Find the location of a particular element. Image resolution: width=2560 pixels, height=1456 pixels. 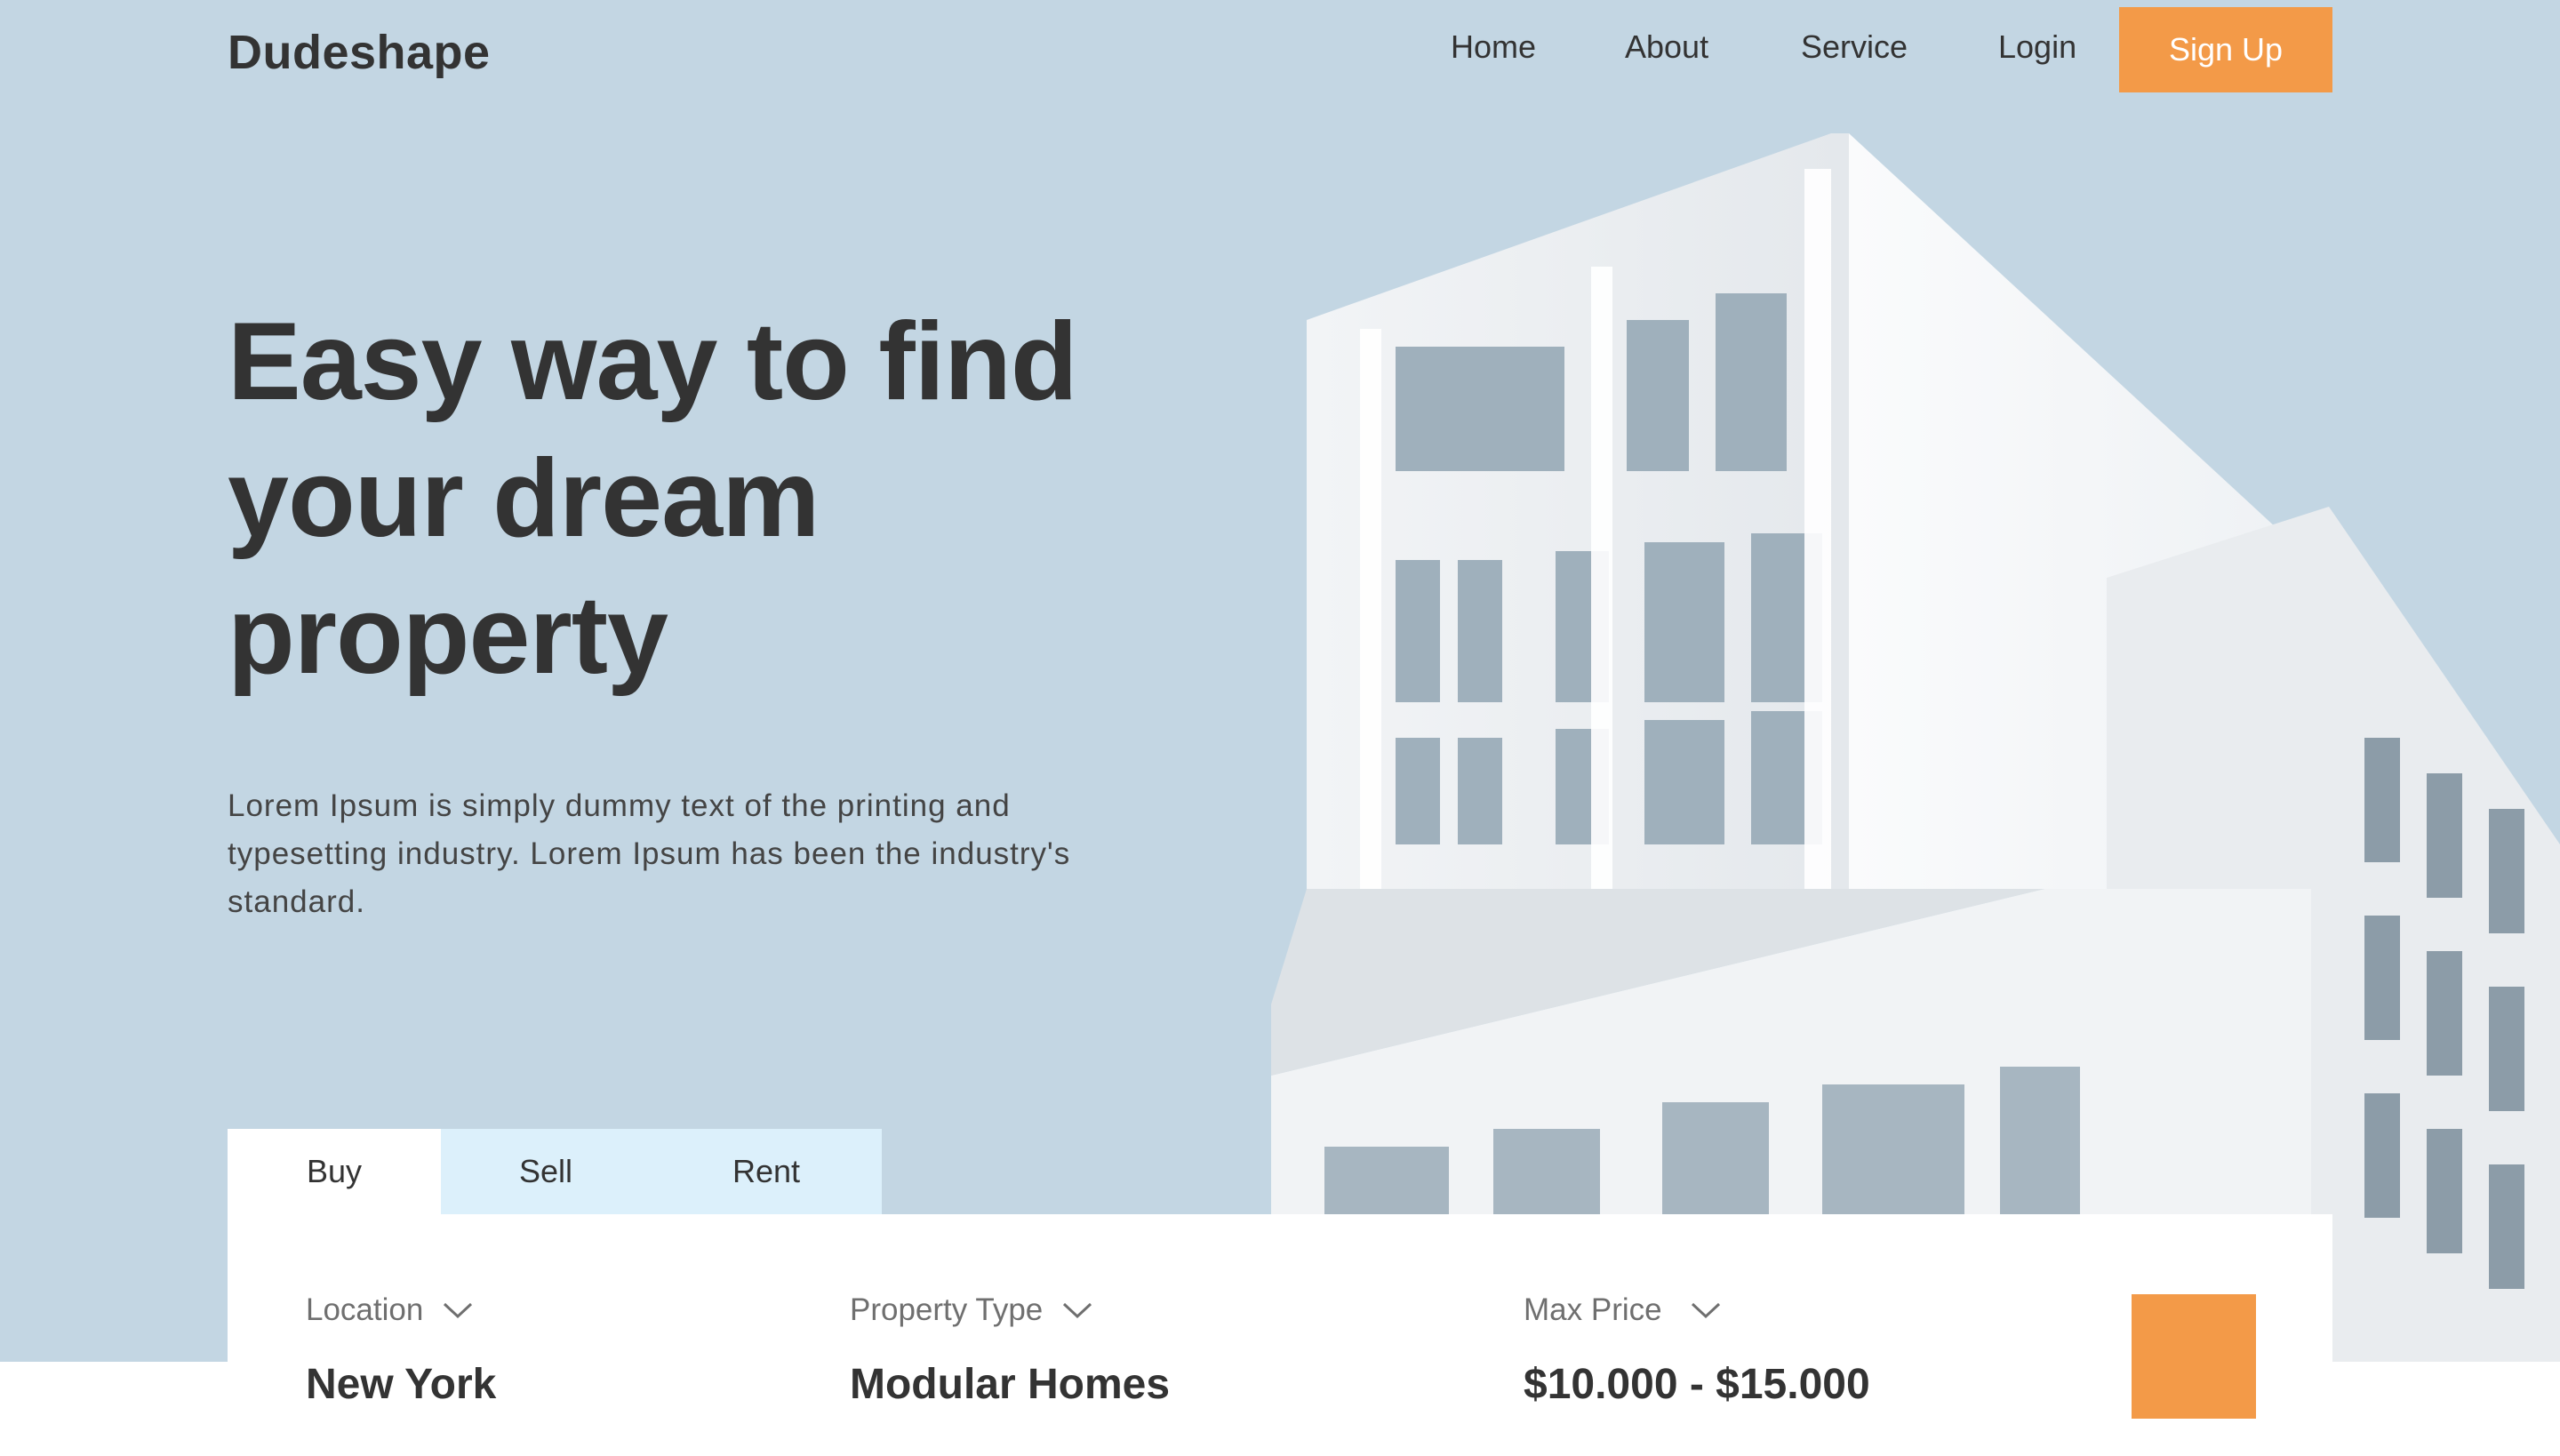

search-button is located at coordinates (2194, 1356).